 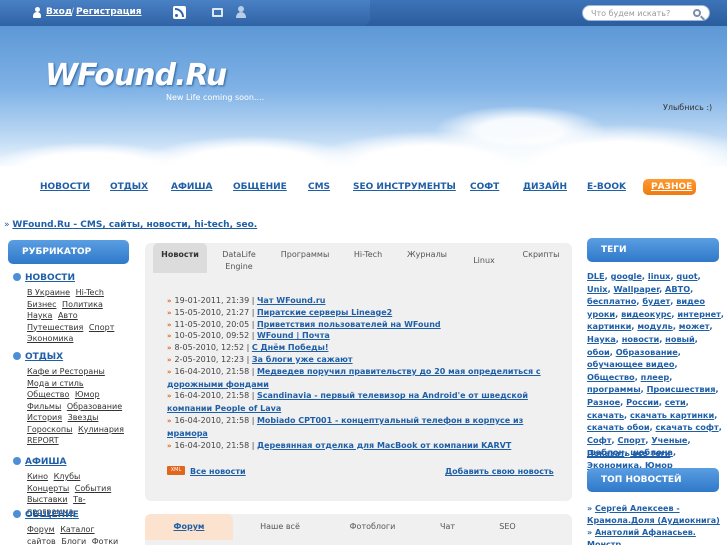 What do you see at coordinates (647, 352) in the screenshot?
I see `tag-link: Образование` at bounding box center [647, 352].